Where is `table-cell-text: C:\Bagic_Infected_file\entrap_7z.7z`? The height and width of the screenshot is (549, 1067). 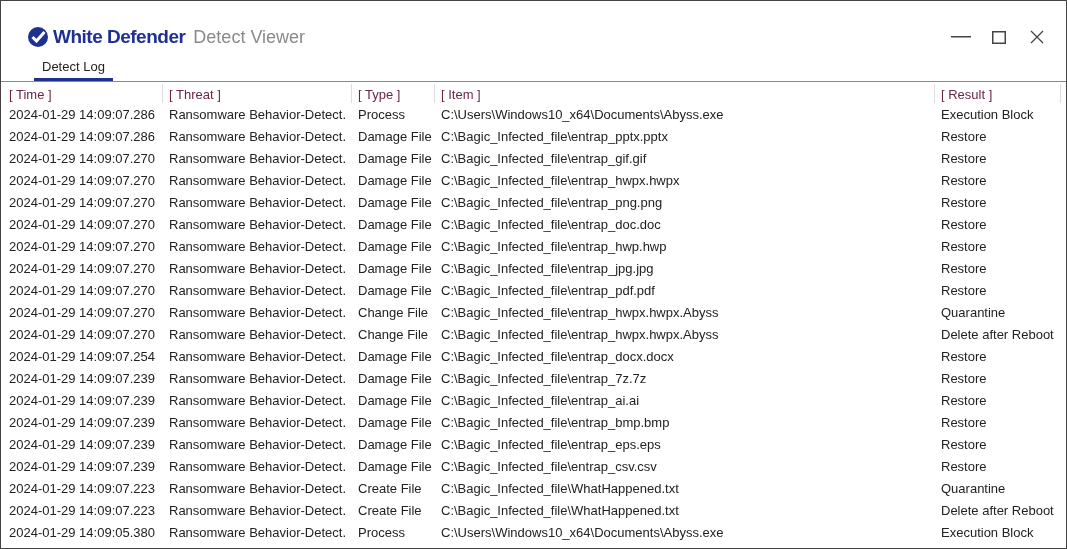
table-cell-text: C:\Bagic_Infected_file\entrap_7z.7z is located at coordinates (544, 379).